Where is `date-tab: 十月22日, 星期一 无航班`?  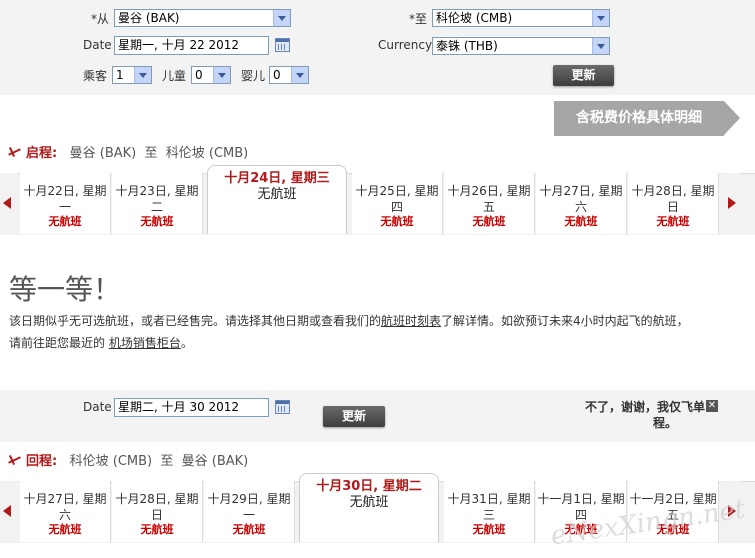 date-tab: 十月22日, 星期一 无航班 is located at coordinates (65, 203).